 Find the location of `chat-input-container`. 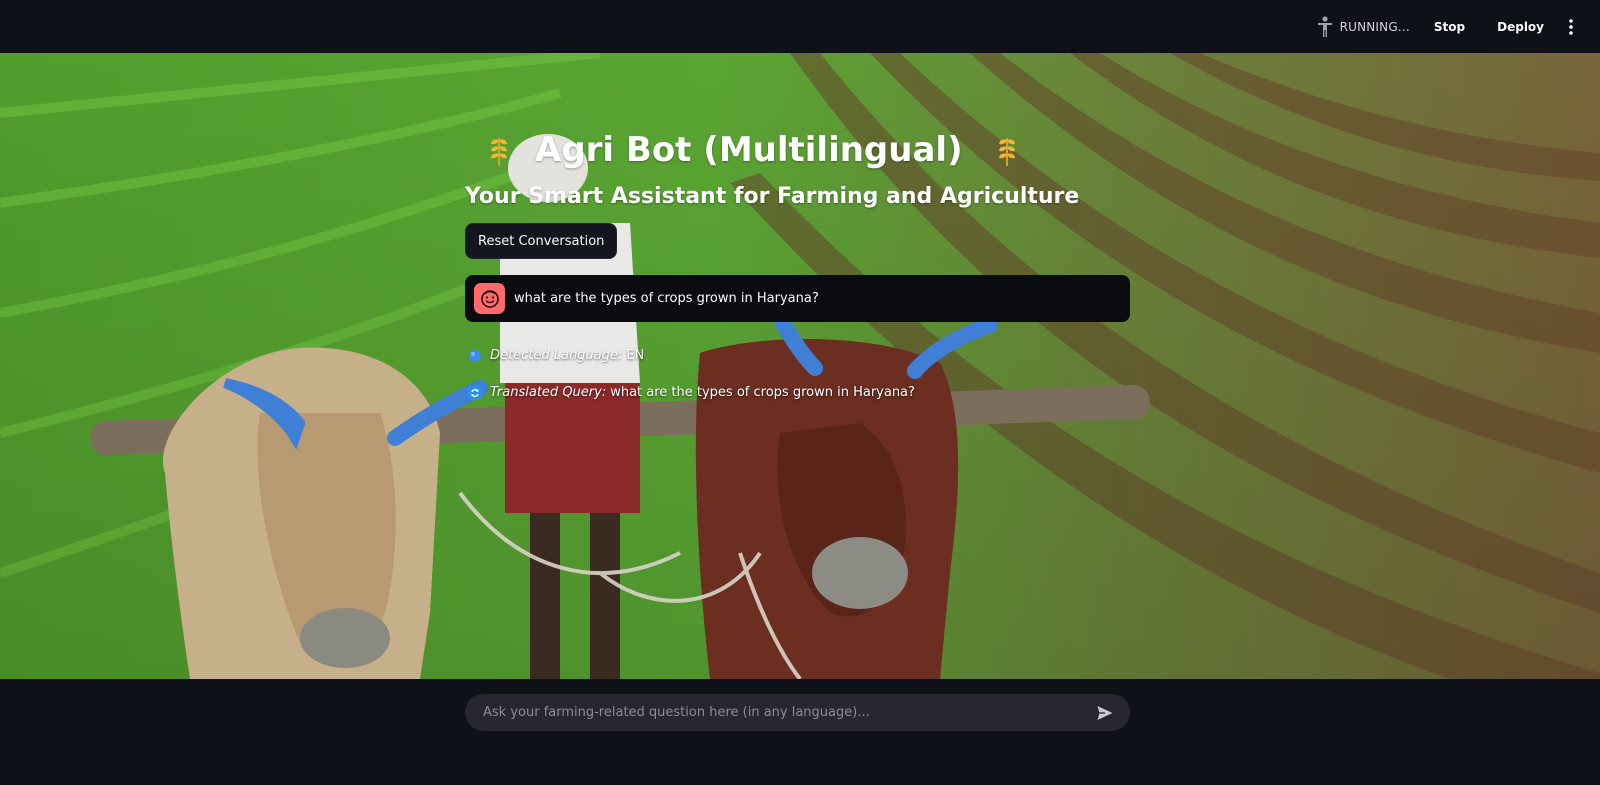

chat-input-container is located at coordinates (797, 712).